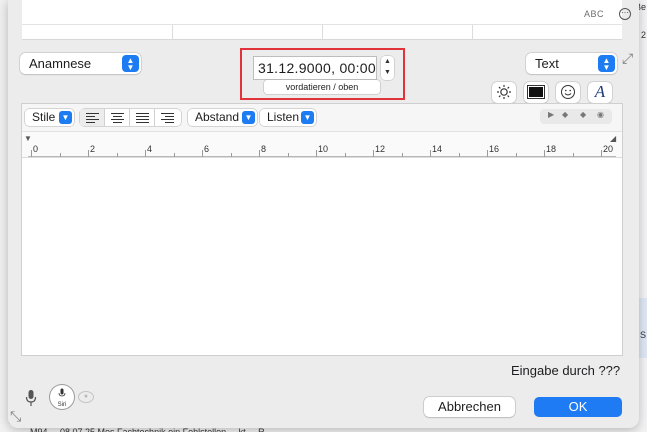 The width and height of the screenshot is (647, 432). I want to click on spellcheck-label: ABC, so click(594, 14).